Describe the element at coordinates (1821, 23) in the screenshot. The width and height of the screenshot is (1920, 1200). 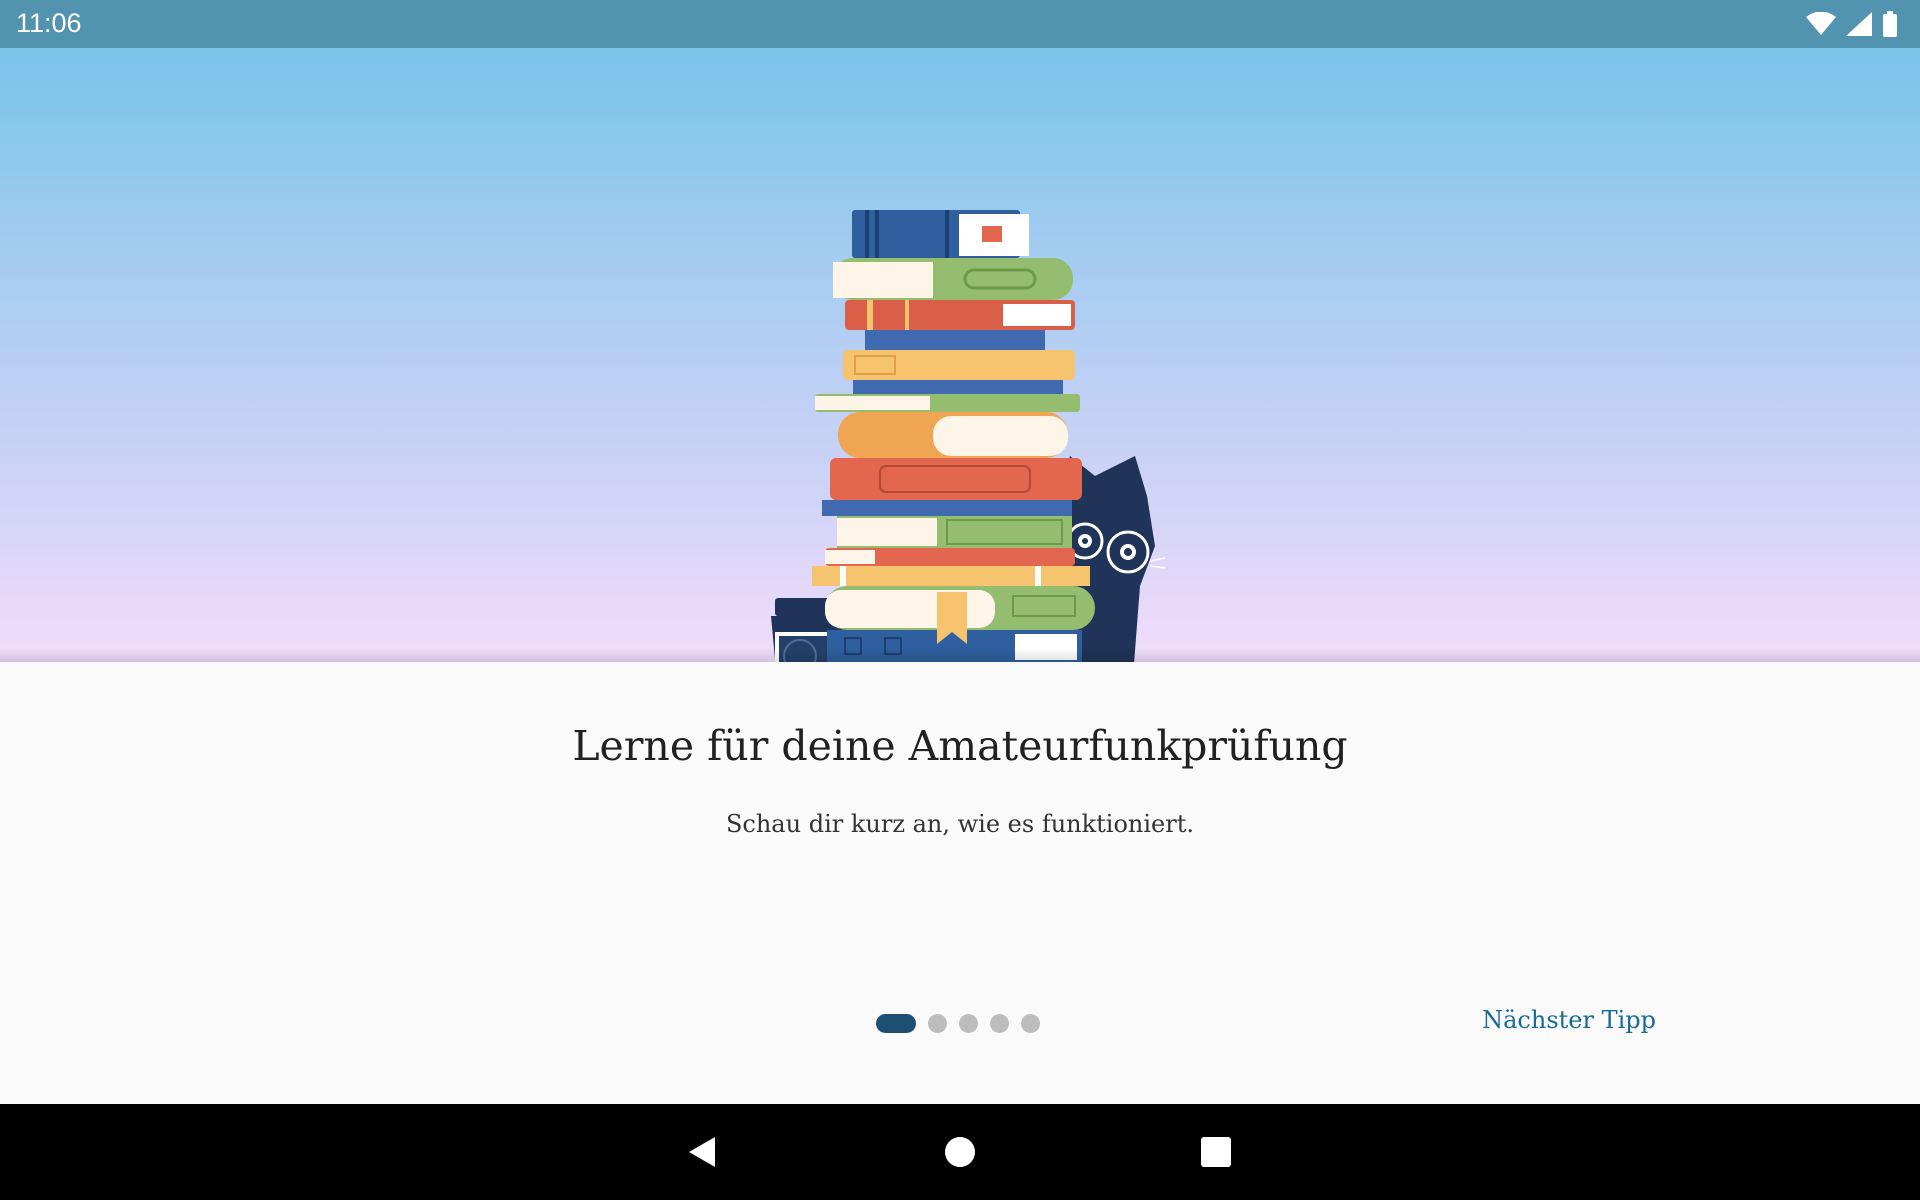
I see `wifi-icon` at that location.